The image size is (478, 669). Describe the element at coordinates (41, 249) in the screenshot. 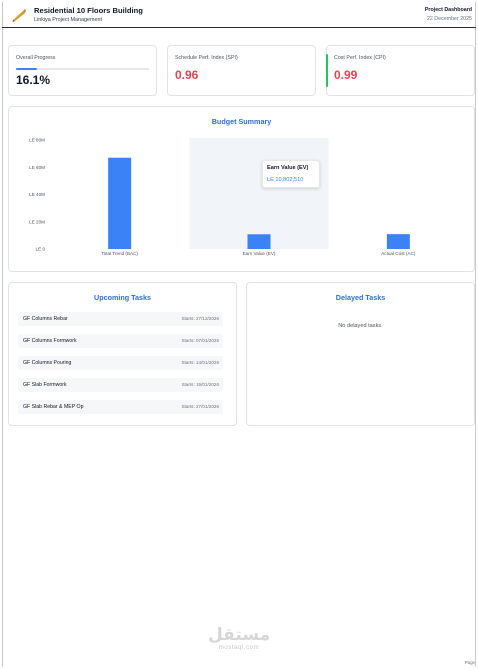

I see `y-tick-label: LE 0` at that location.